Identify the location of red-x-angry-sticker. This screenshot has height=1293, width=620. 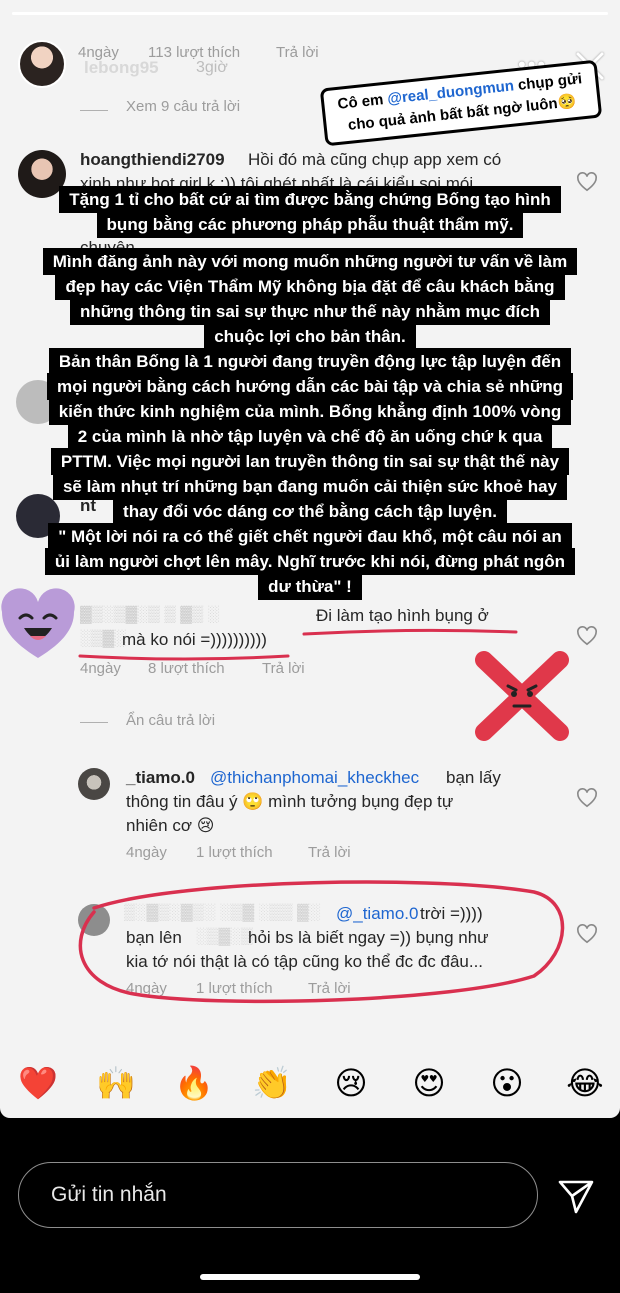
(522, 696).